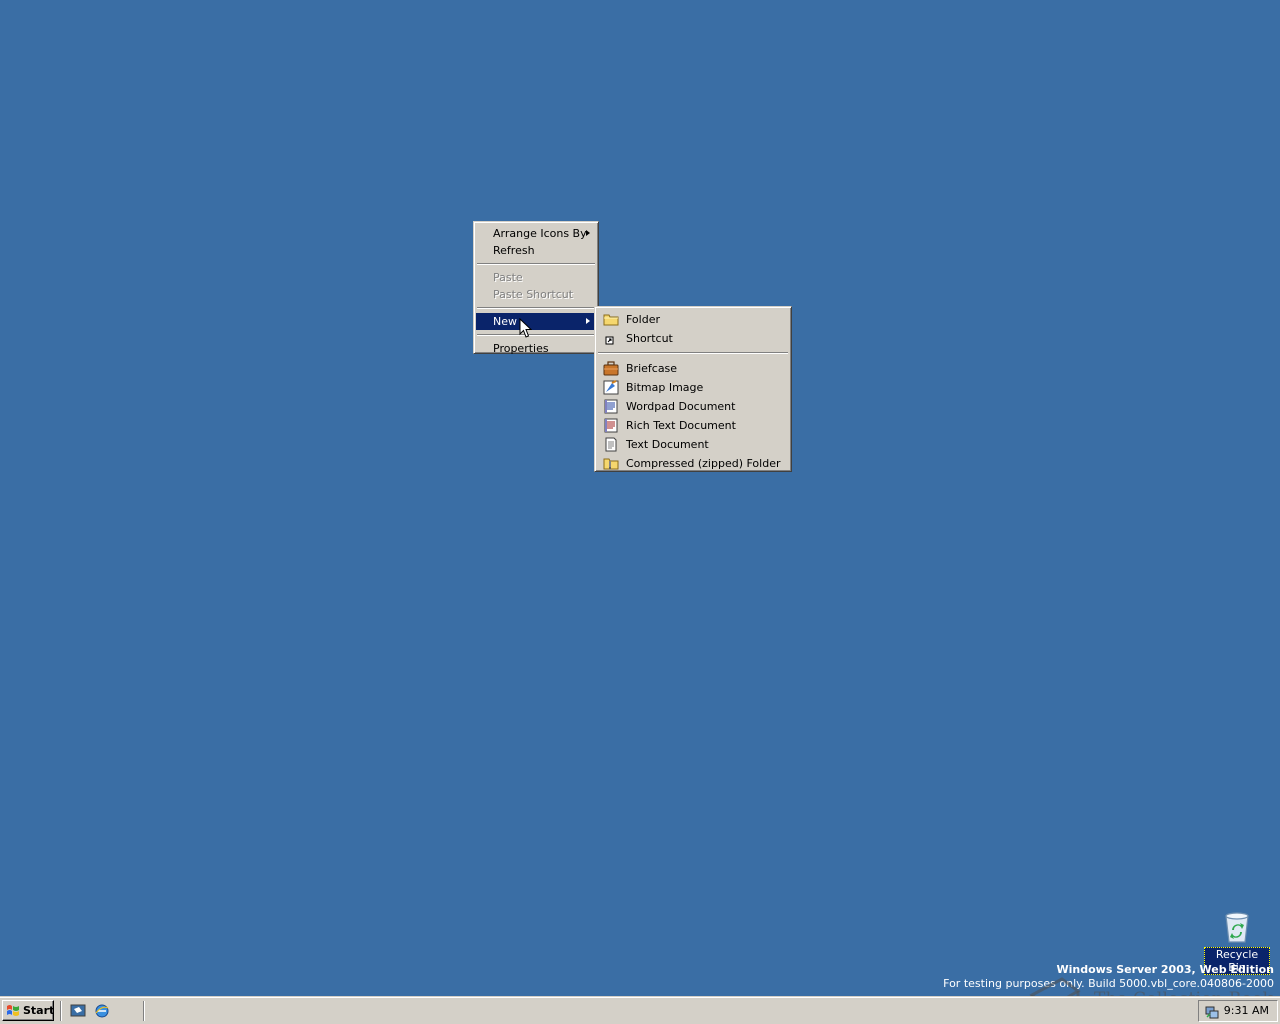 The height and width of the screenshot is (1024, 1280). I want to click on submenu-item-label: Compressed (zipped) Folder, so click(703, 463).